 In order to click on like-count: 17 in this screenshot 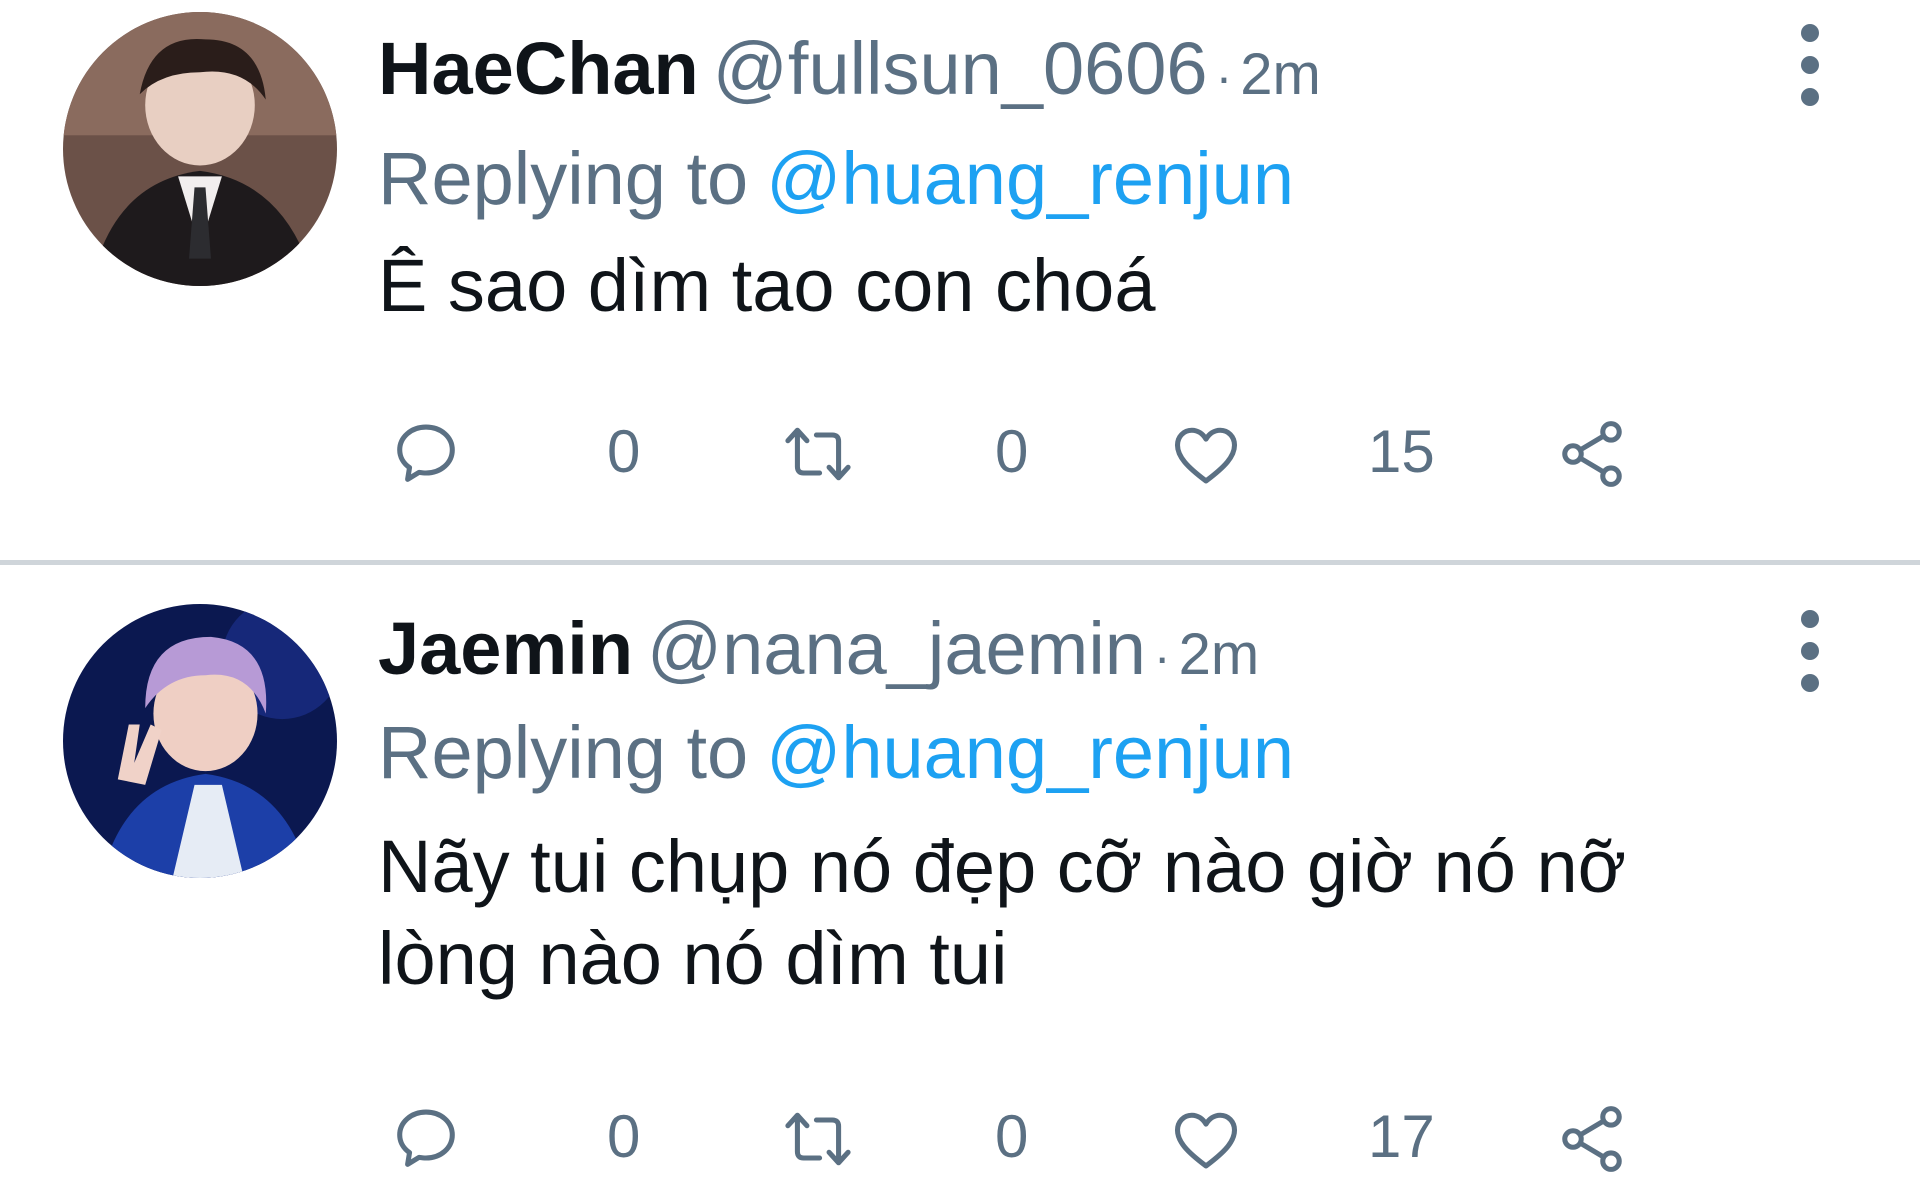, I will do `click(1401, 1136)`.